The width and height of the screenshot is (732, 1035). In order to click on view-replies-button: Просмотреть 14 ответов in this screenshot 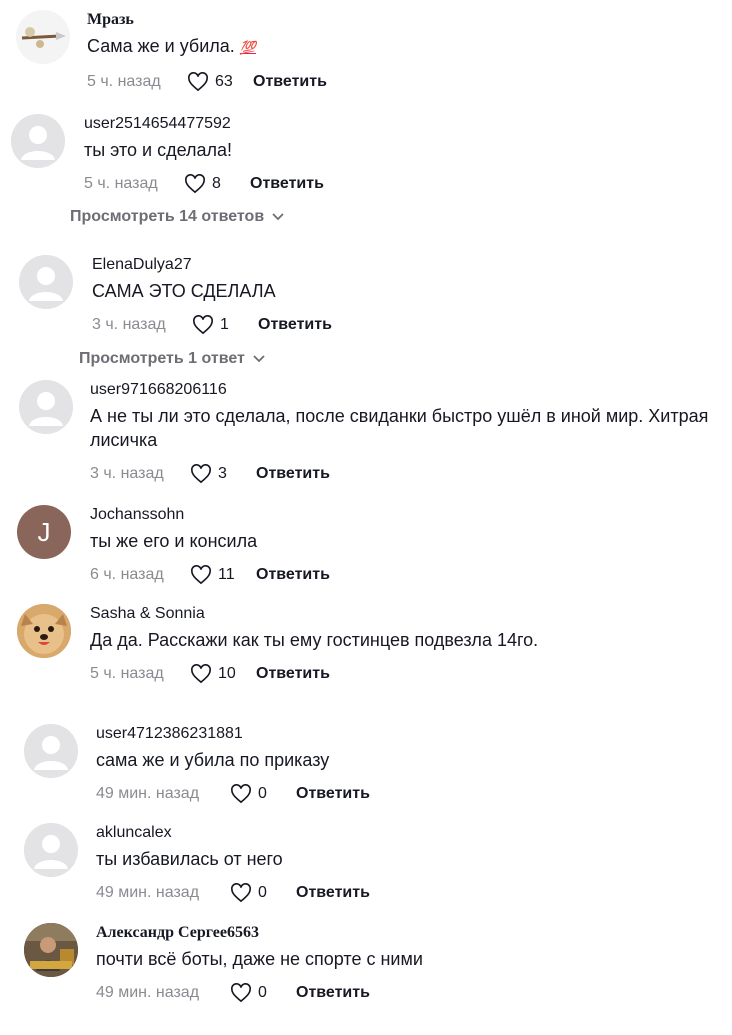, I will do `click(177, 217)`.